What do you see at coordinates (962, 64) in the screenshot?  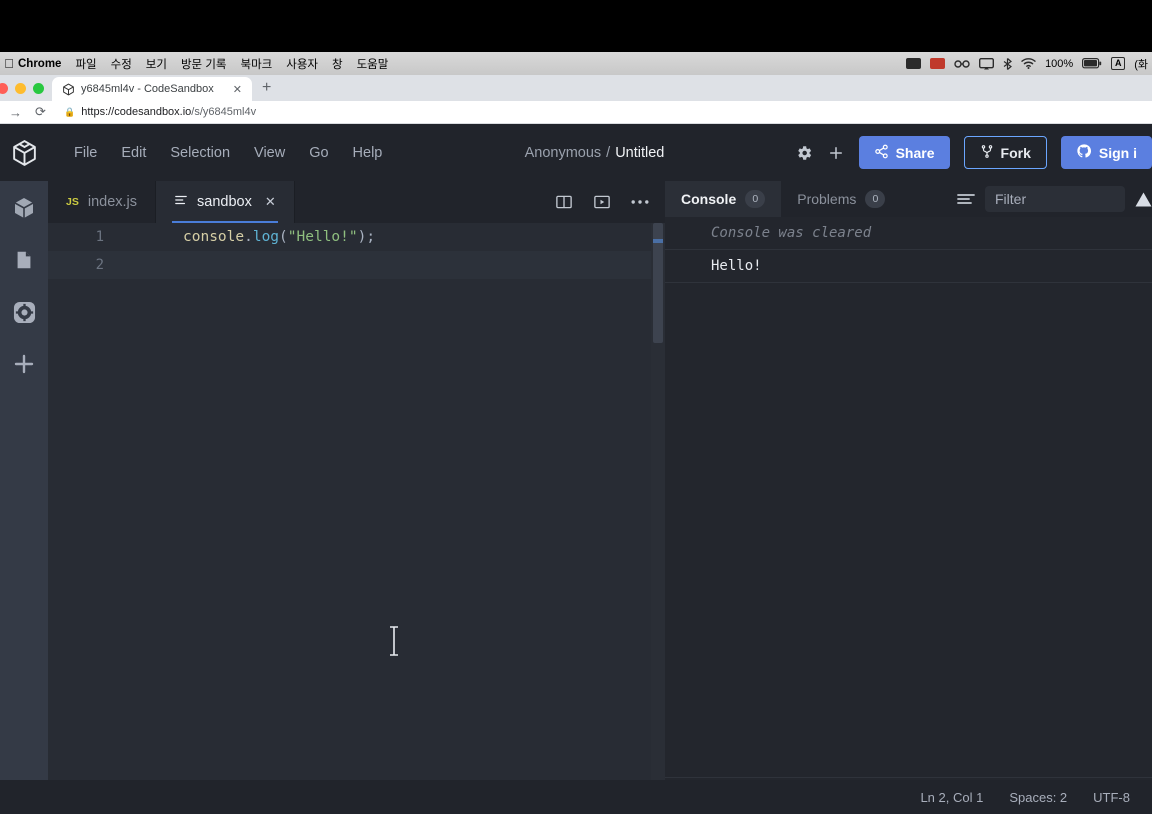 I see `glasses-icon` at bounding box center [962, 64].